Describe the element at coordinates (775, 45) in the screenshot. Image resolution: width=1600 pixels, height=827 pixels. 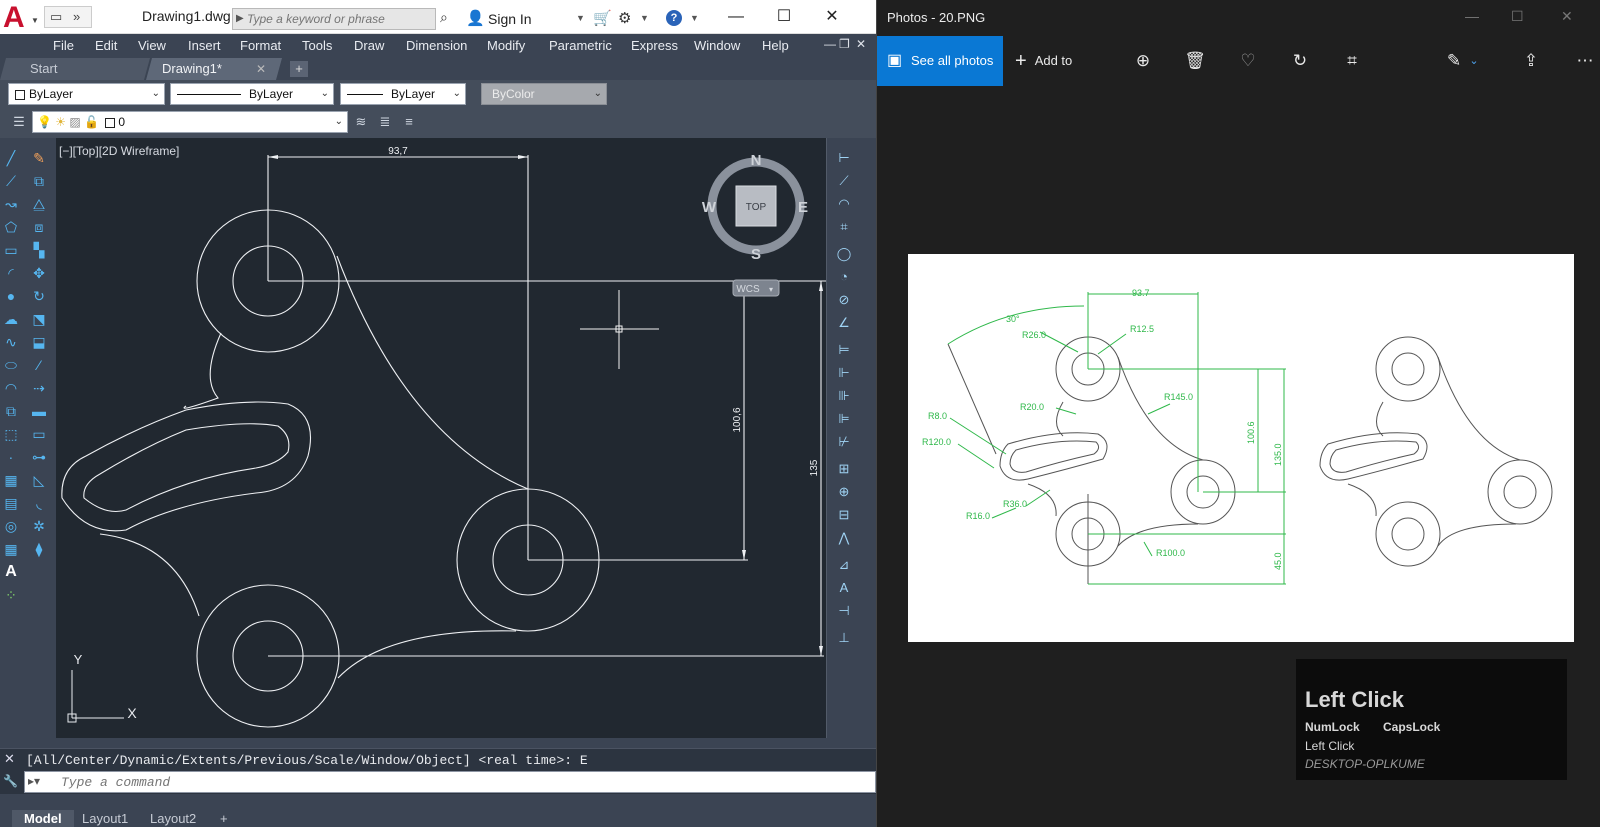
I see `menu-help: Help` at that location.